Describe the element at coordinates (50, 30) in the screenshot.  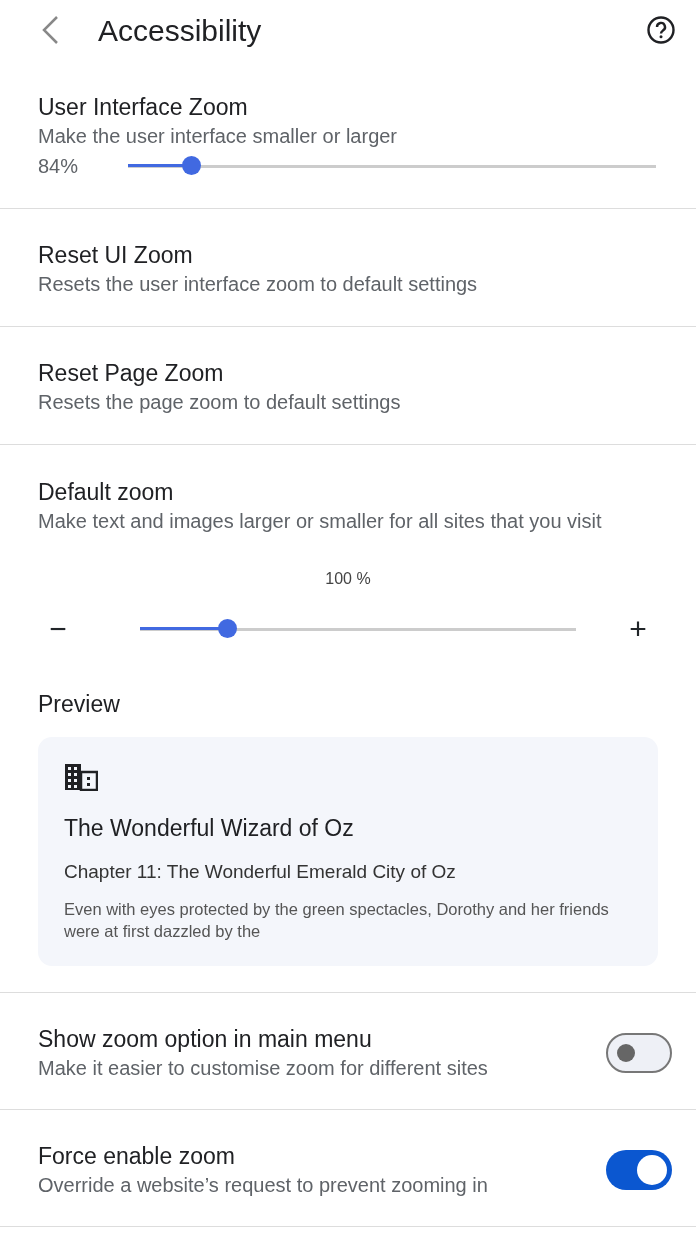
I see `back-icon` at that location.